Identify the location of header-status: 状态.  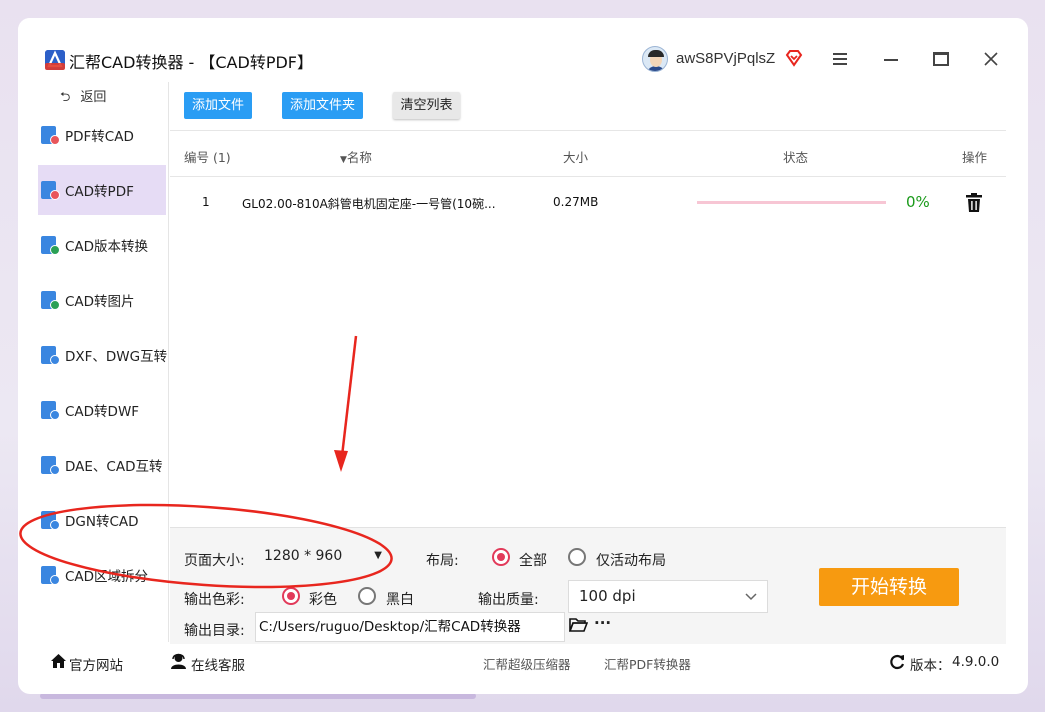
(796, 157).